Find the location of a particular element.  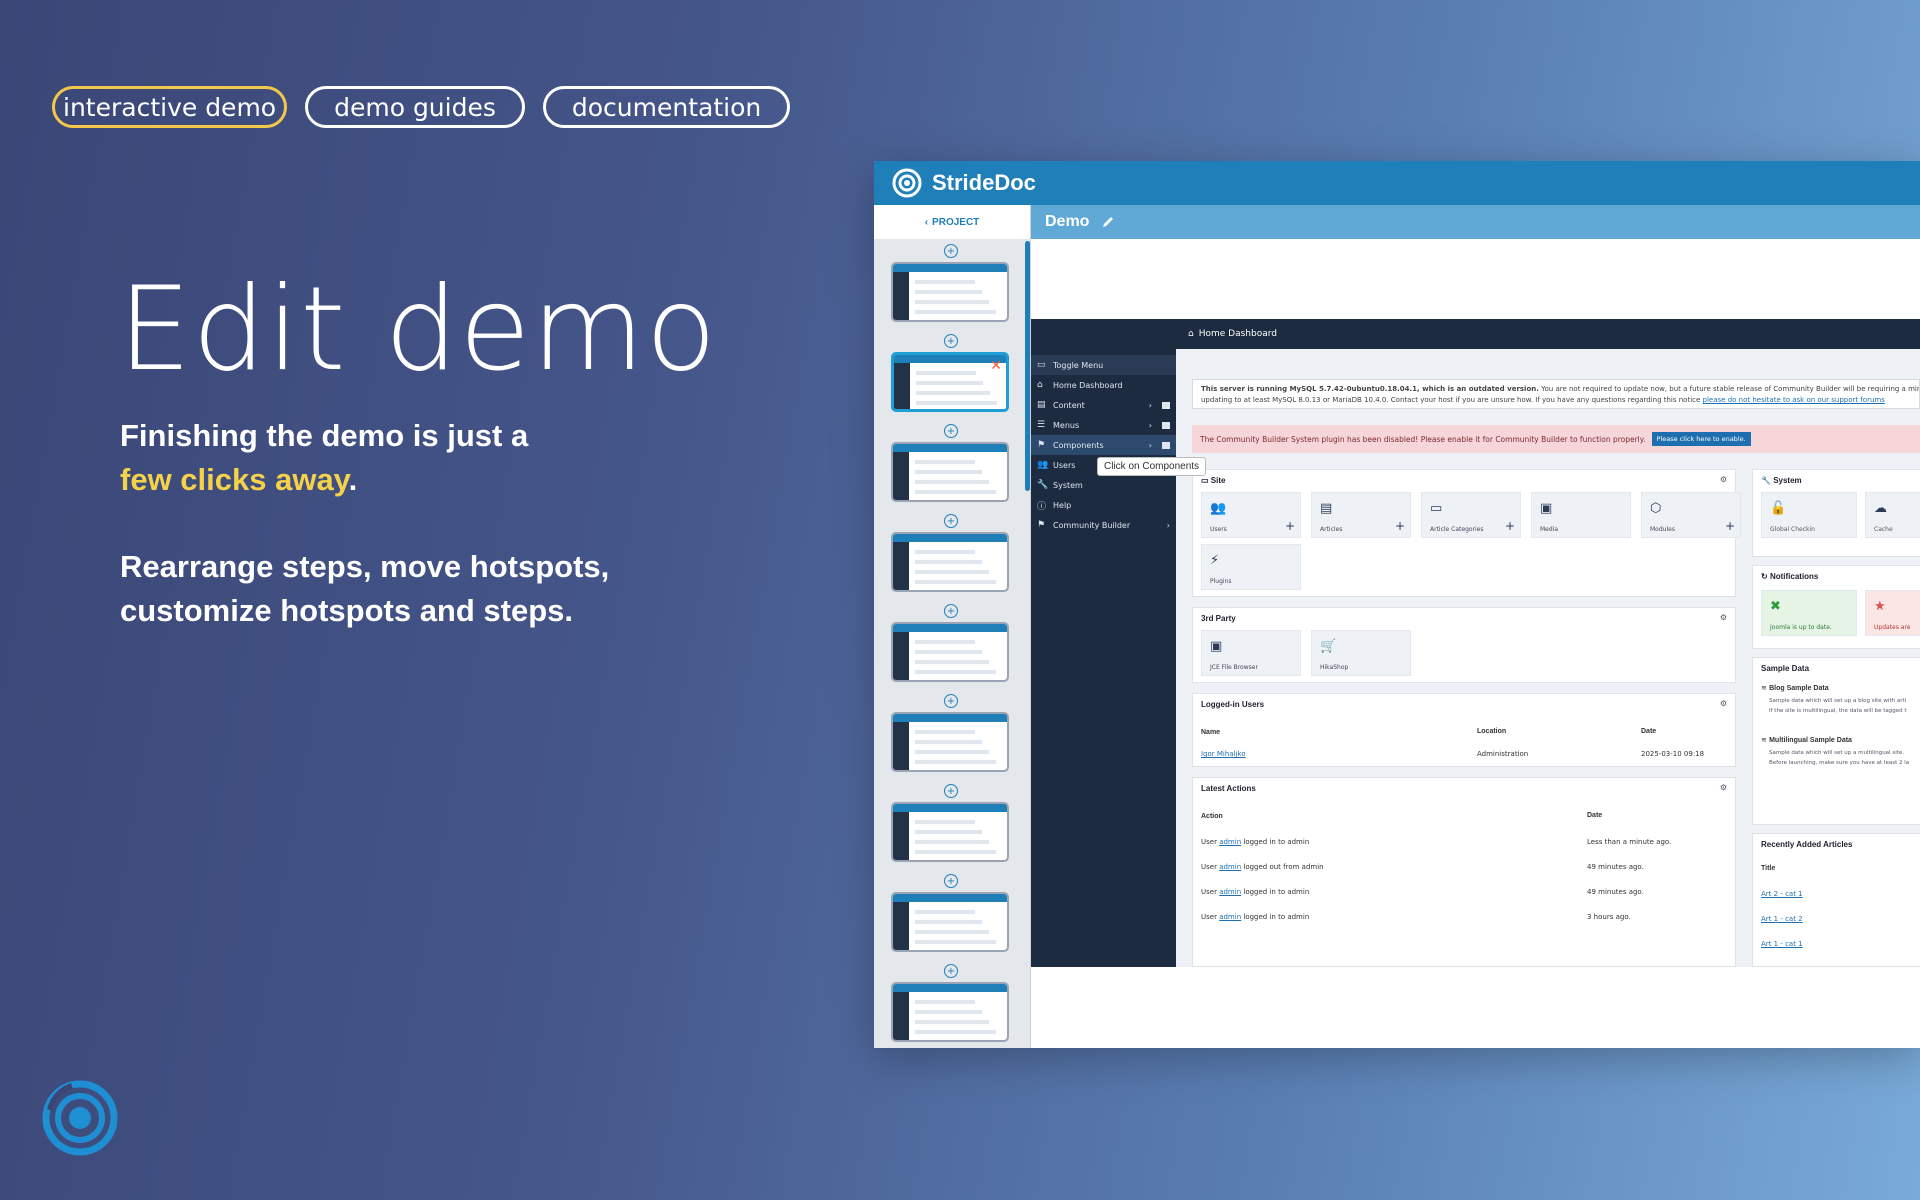

sample-item-title: ≋ Multilingual Sample Data is located at coordinates (1840, 740).